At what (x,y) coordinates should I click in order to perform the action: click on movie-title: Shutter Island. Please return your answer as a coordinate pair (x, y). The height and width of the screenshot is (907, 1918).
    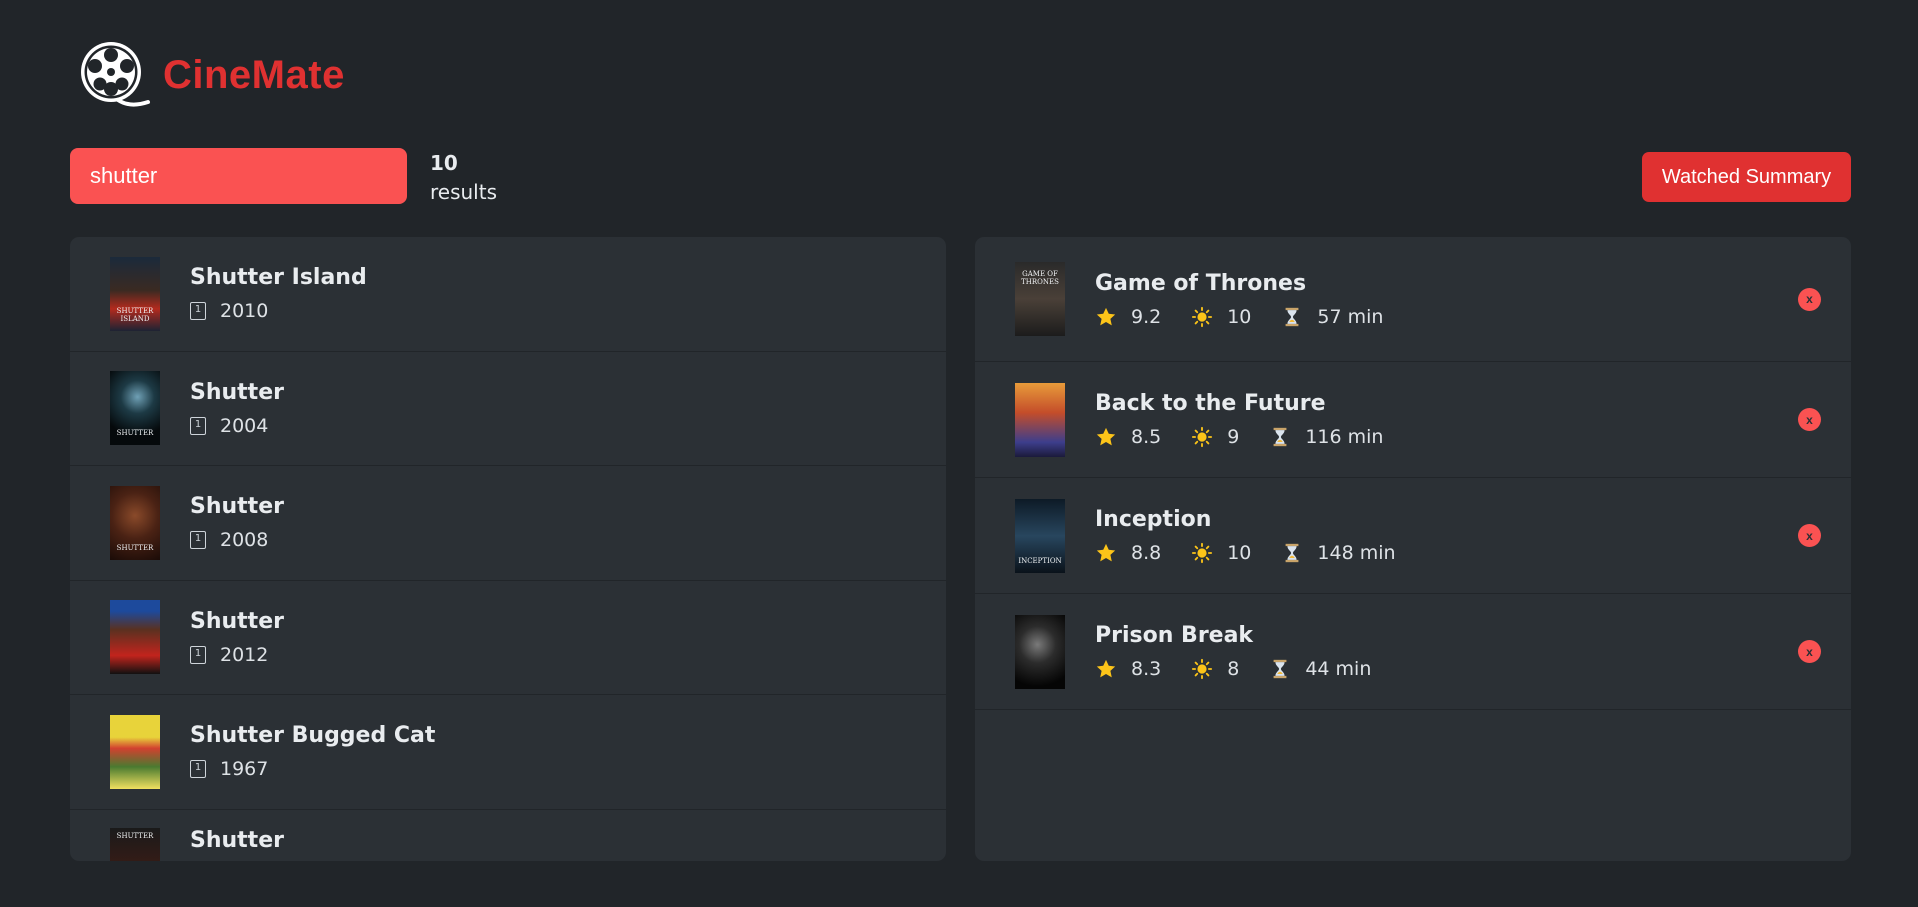
    Looking at the image, I should click on (278, 278).